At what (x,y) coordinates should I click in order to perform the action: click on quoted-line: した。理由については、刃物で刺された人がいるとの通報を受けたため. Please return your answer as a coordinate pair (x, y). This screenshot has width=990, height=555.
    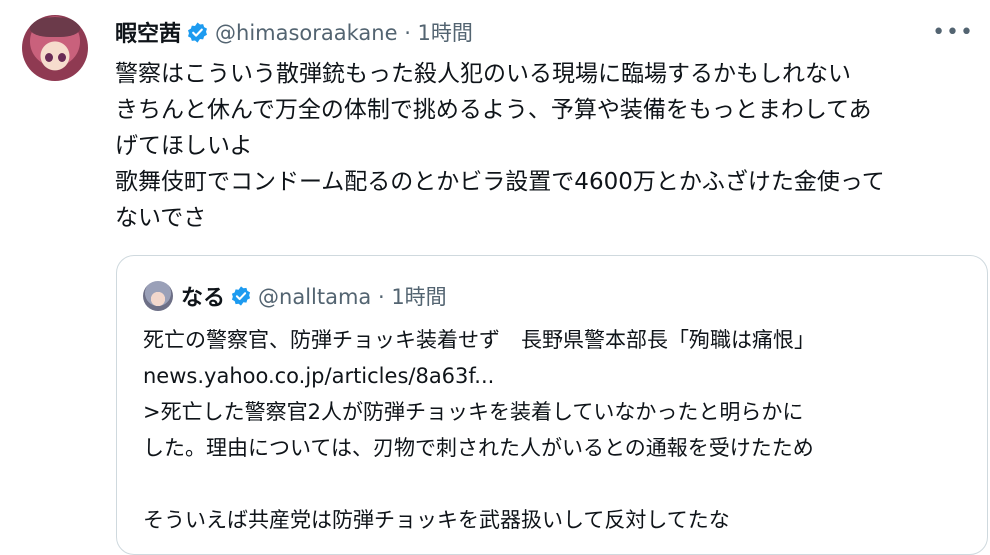
    Looking at the image, I should click on (478, 448).